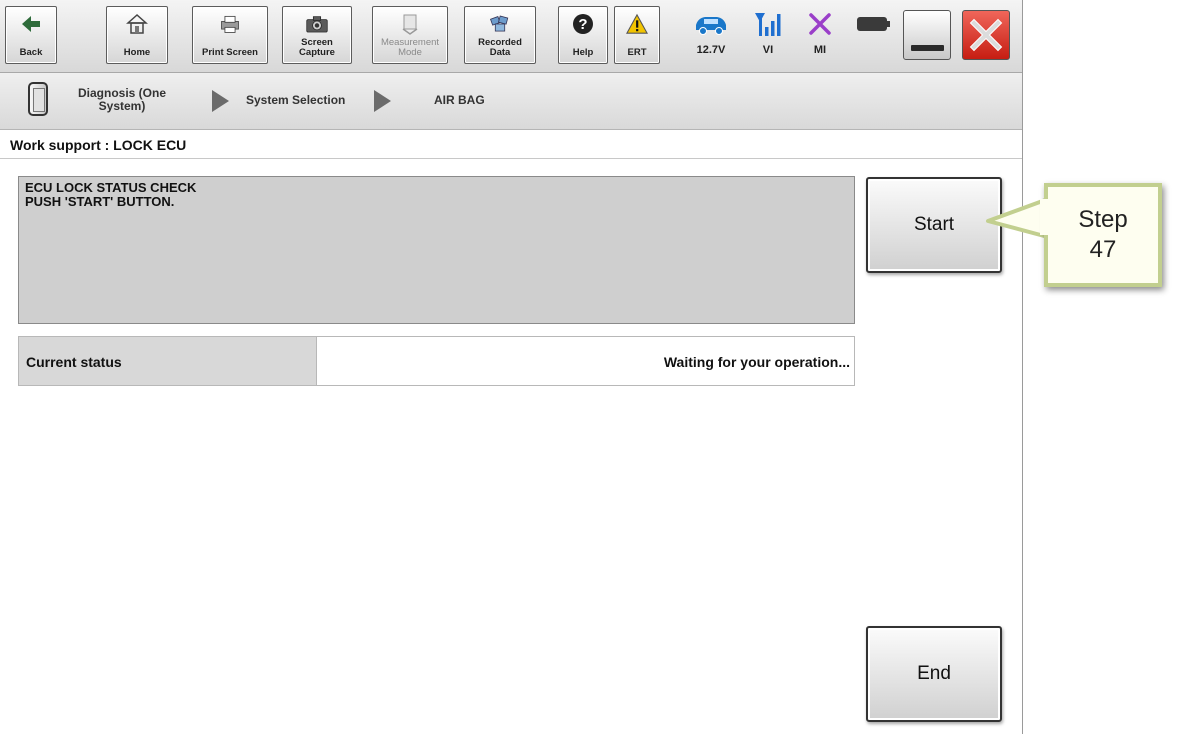 This screenshot has width=1184, height=734. I want to click on end-button: End, so click(934, 674).